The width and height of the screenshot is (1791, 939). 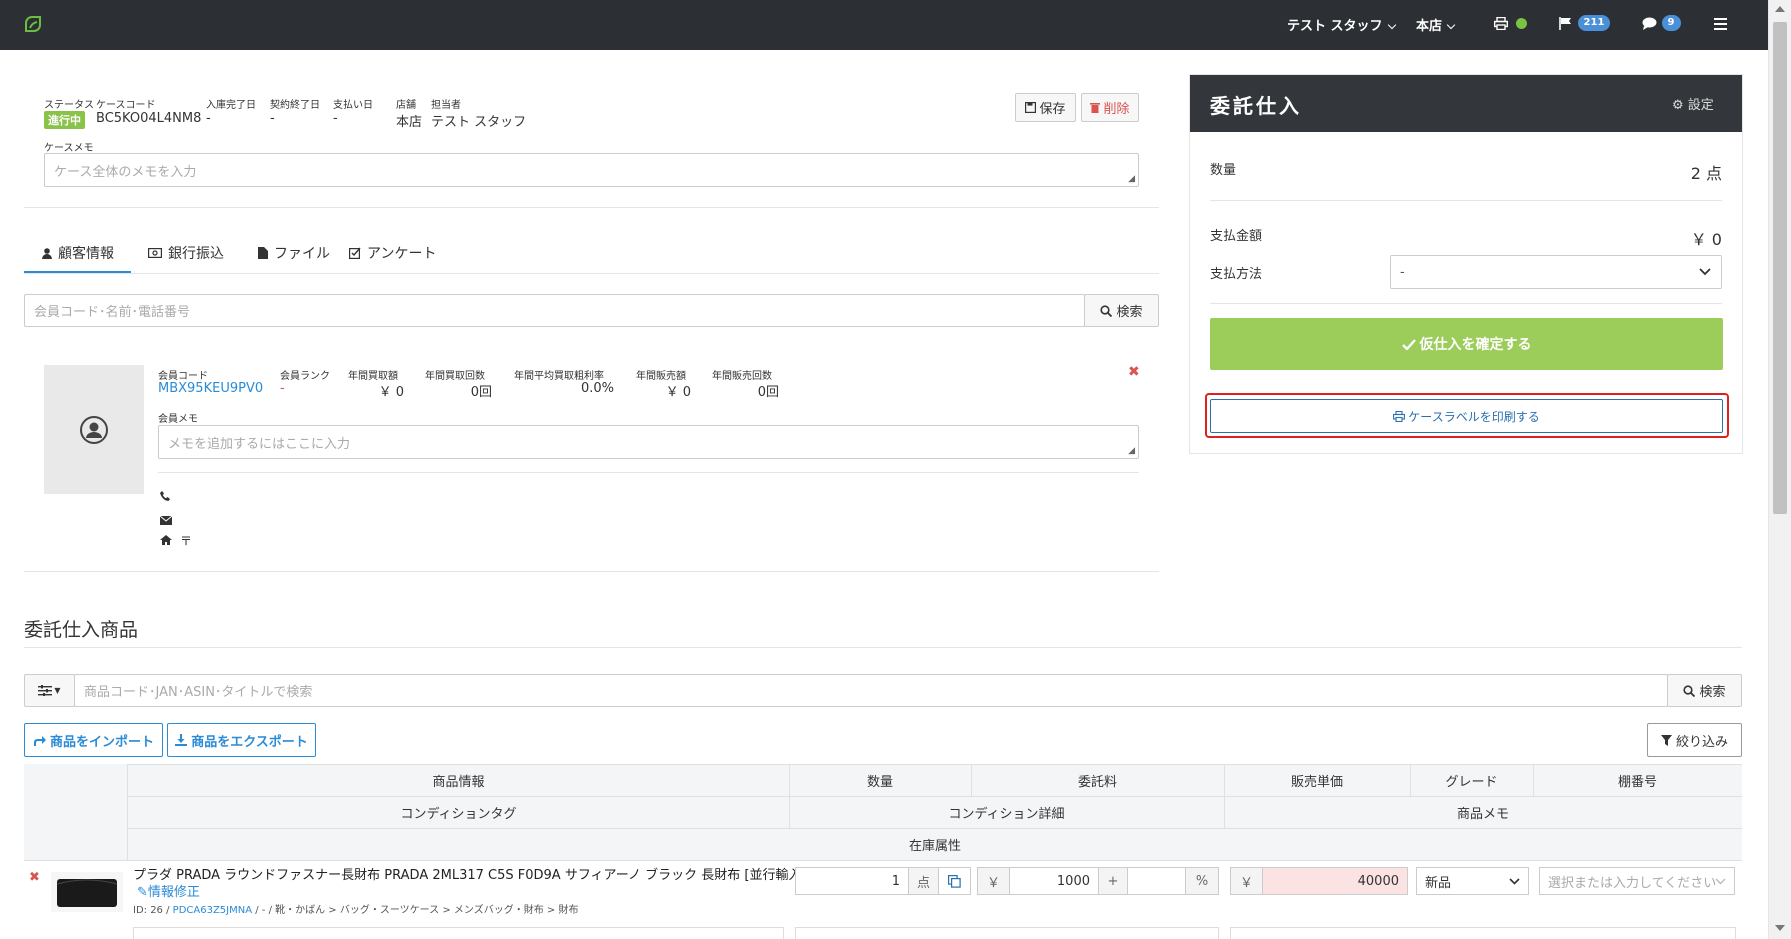 What do you see at coordinates (33, 27) in the screenshot?
I see `app-logo-icon` at bounding box center [33, 27].